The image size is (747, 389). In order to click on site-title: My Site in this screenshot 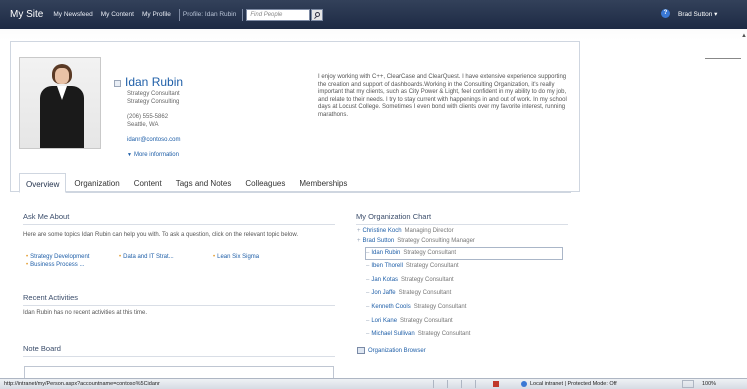, I will do `click(26, 14)`.